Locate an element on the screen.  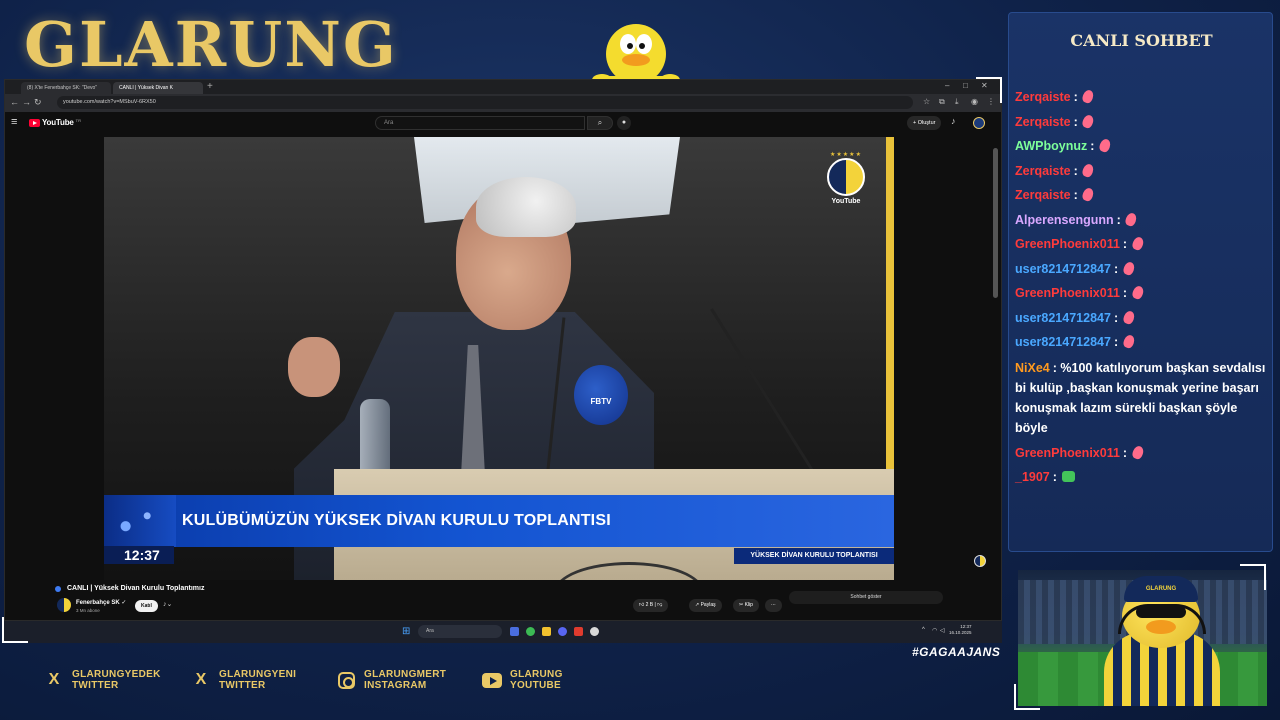
sunglasses-icon is located at coordinates (1161, 612).